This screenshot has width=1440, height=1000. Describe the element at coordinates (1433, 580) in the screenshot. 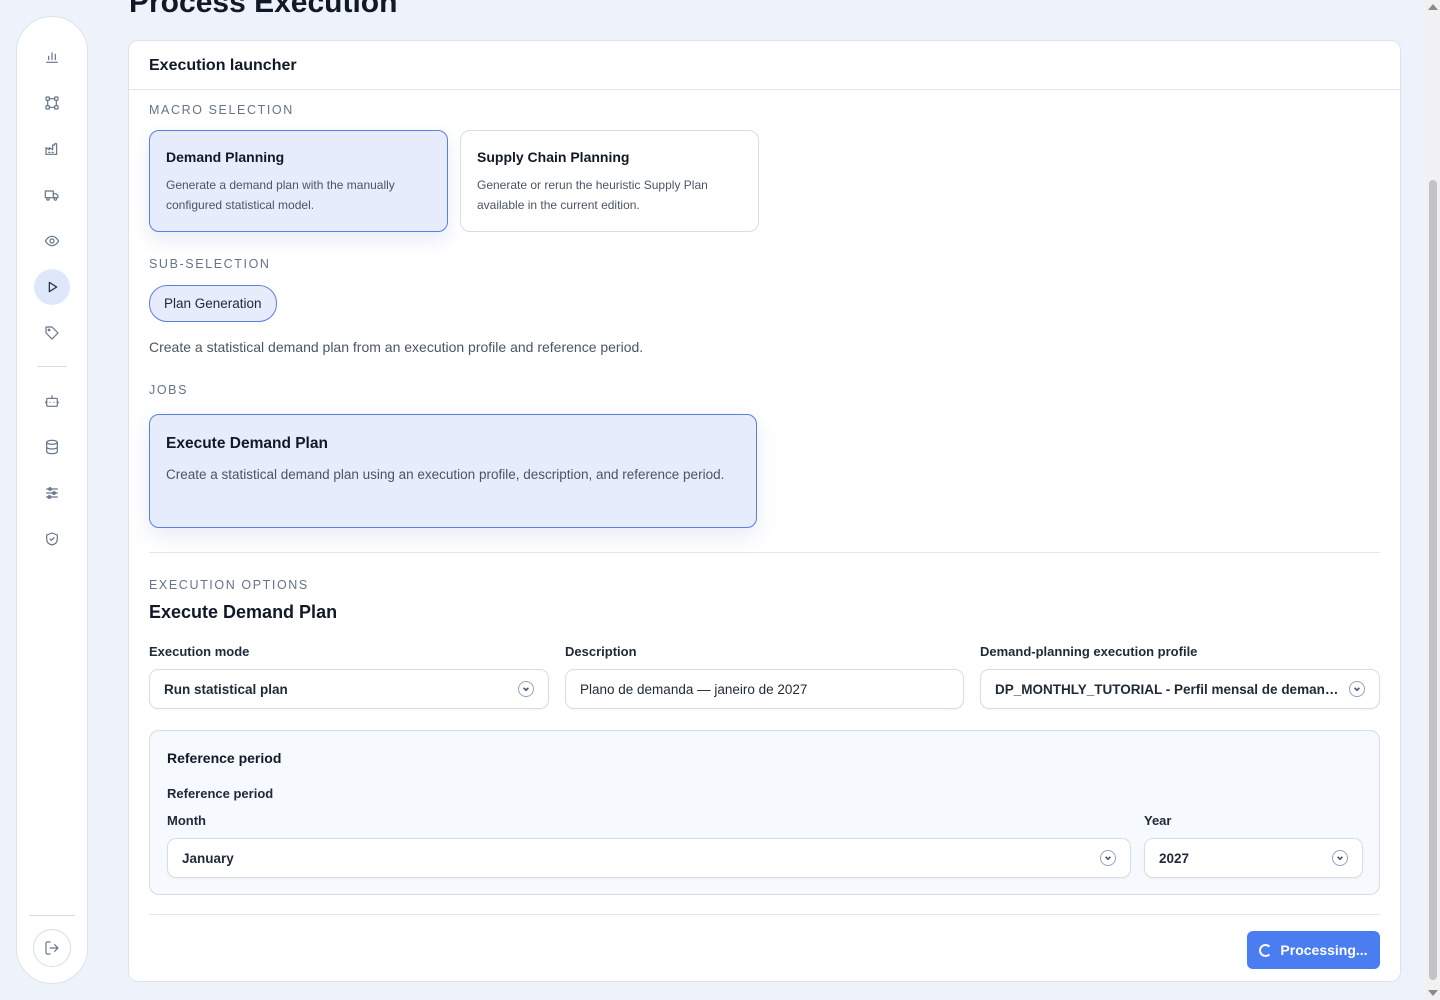

I see `scroll-thumb` at that location.